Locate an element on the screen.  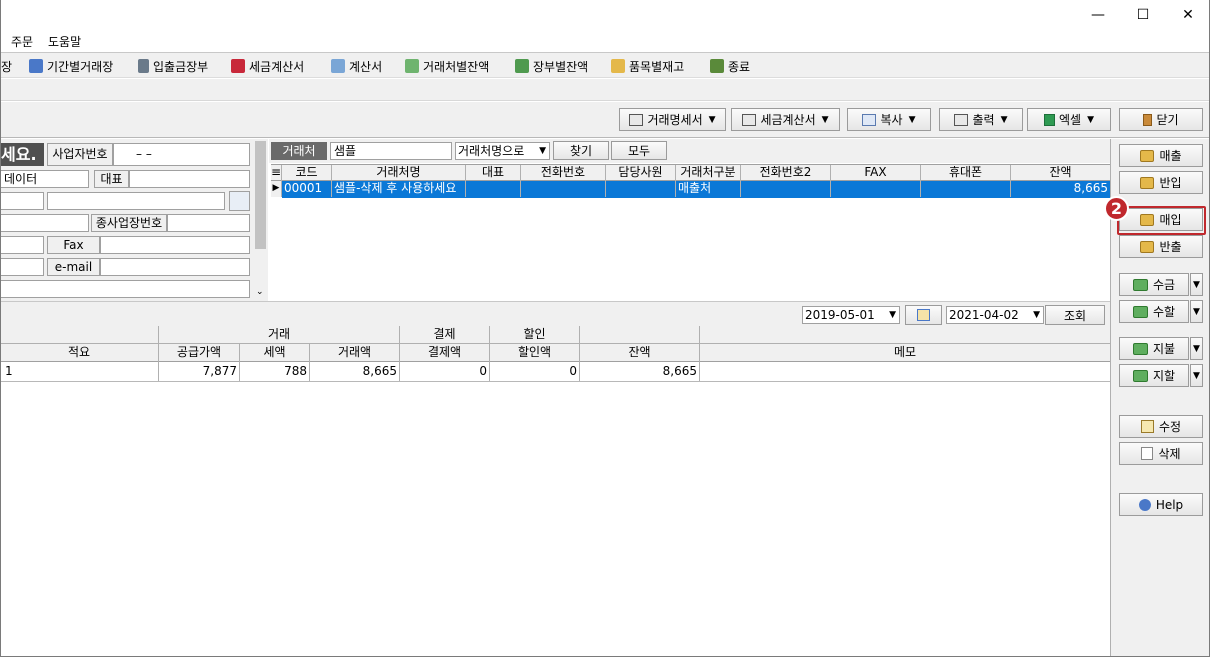
column-header: 담당사원 is located at coordinates (641, 173).